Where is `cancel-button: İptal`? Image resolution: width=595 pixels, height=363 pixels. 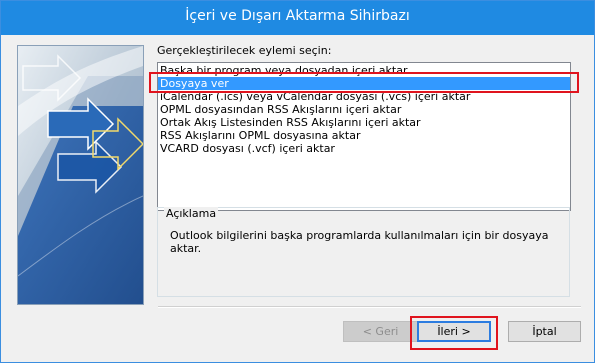 cancel-button: İptal is located at coordinates (544, 331).